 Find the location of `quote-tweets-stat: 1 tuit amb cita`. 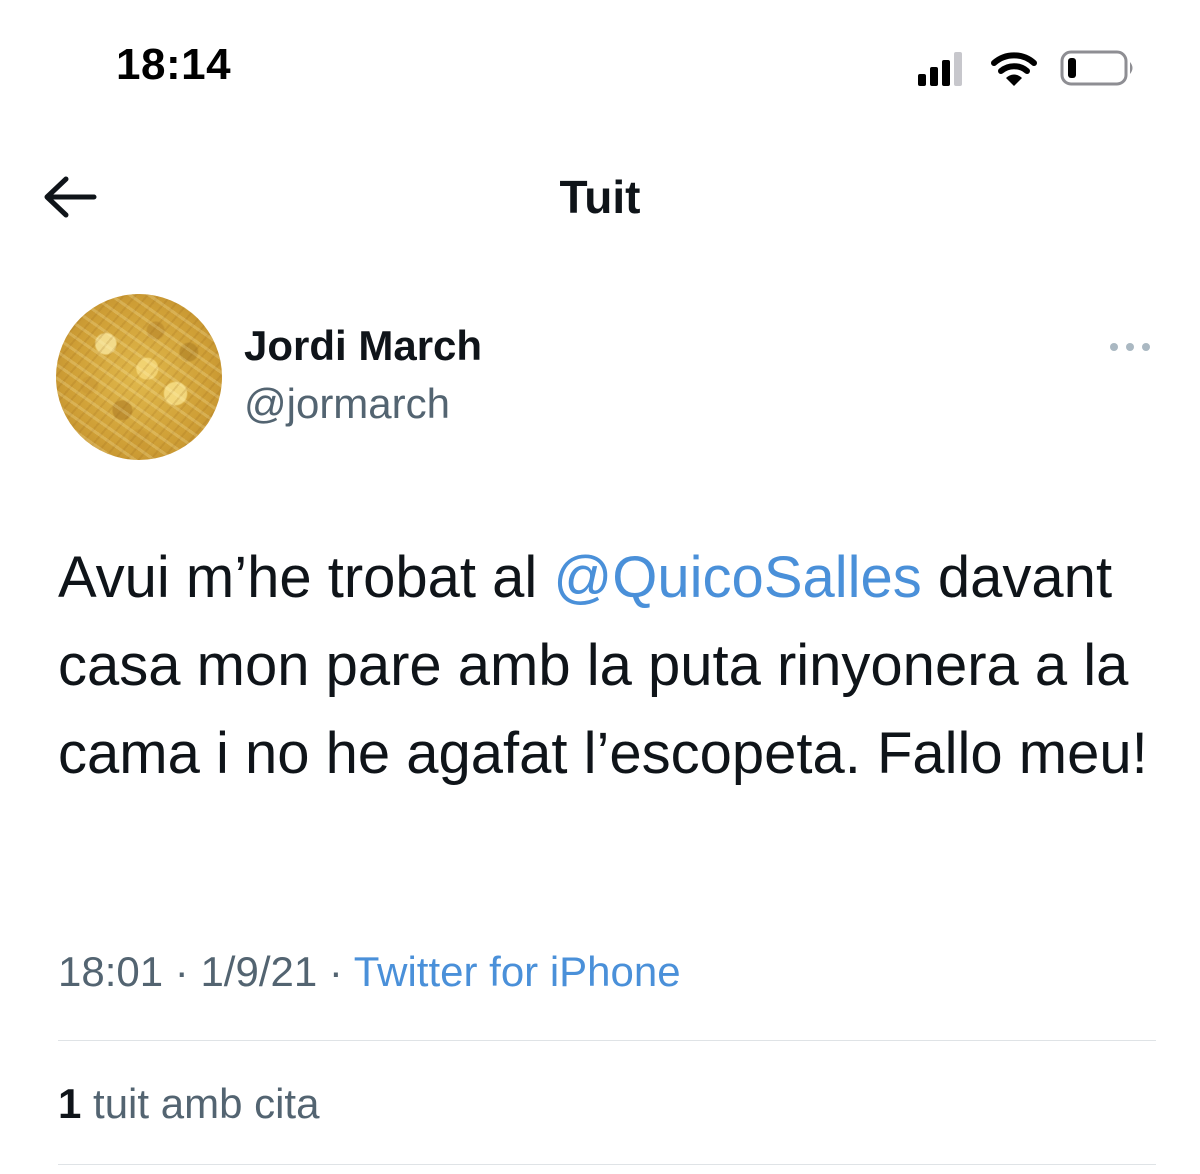

quote-tweets-stat: 1 tuit amb cita is located at coordinates (188, 1104).